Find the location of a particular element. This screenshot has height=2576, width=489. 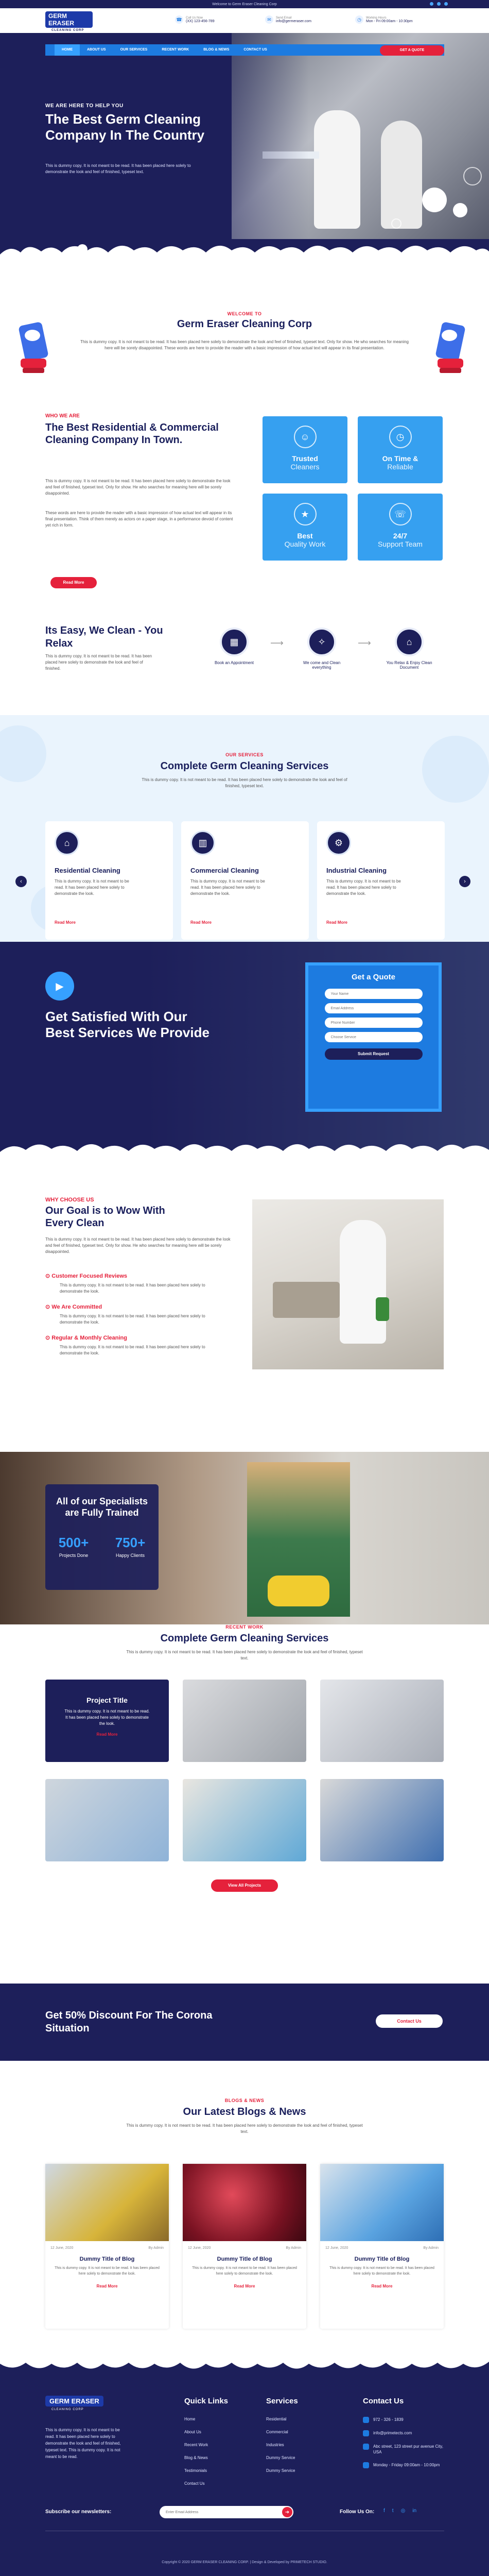

phone-field is located at coordinates (373, 1023).